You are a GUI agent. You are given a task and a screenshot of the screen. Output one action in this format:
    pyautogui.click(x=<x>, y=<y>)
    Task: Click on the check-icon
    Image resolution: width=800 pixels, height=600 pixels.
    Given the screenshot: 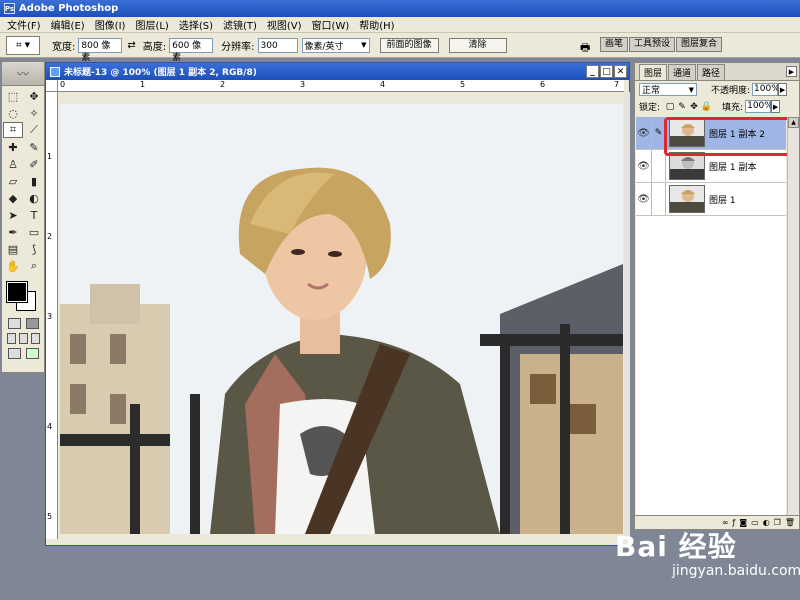 What is the action you would take?
    pyautogui.click(x=32, y=353)
    